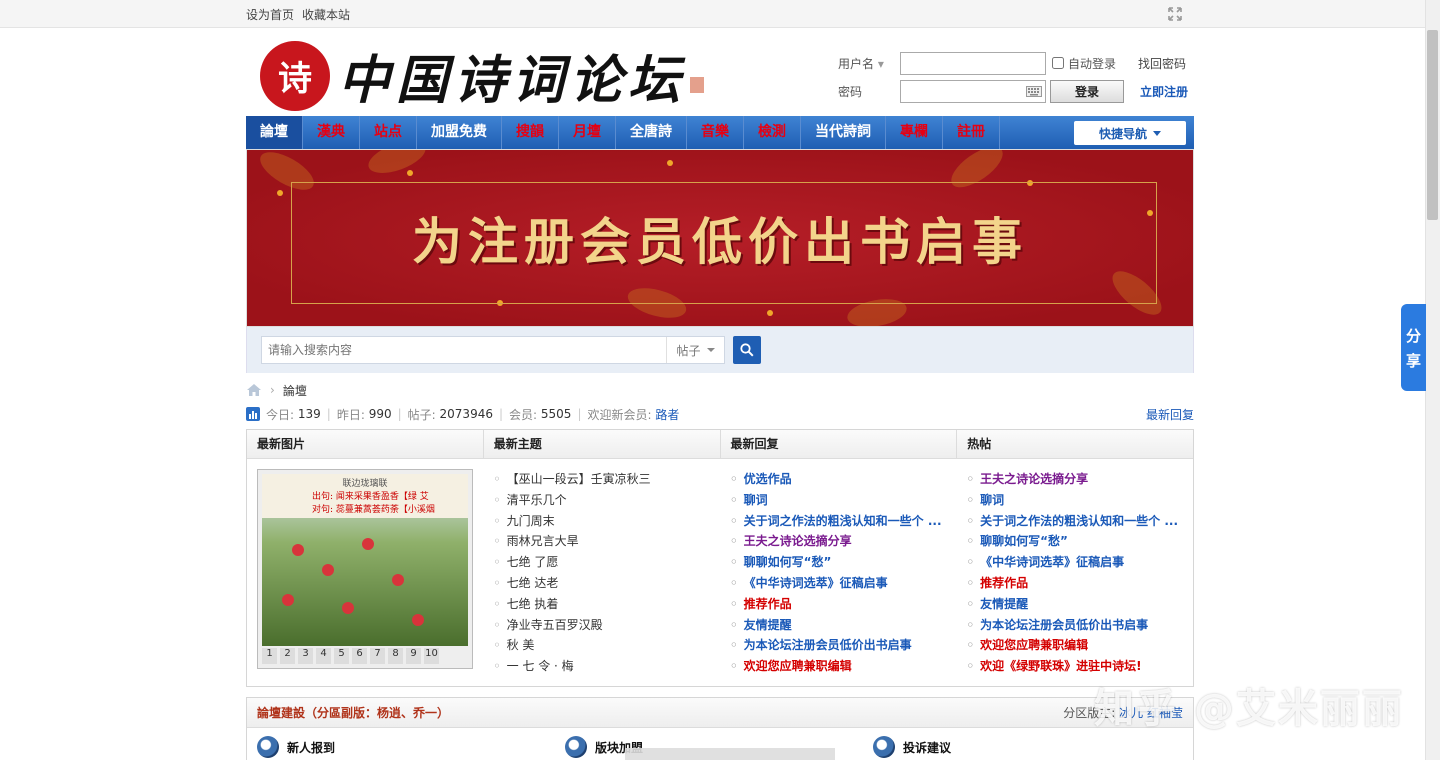  I want to click on search-icon, so click(747, 350).